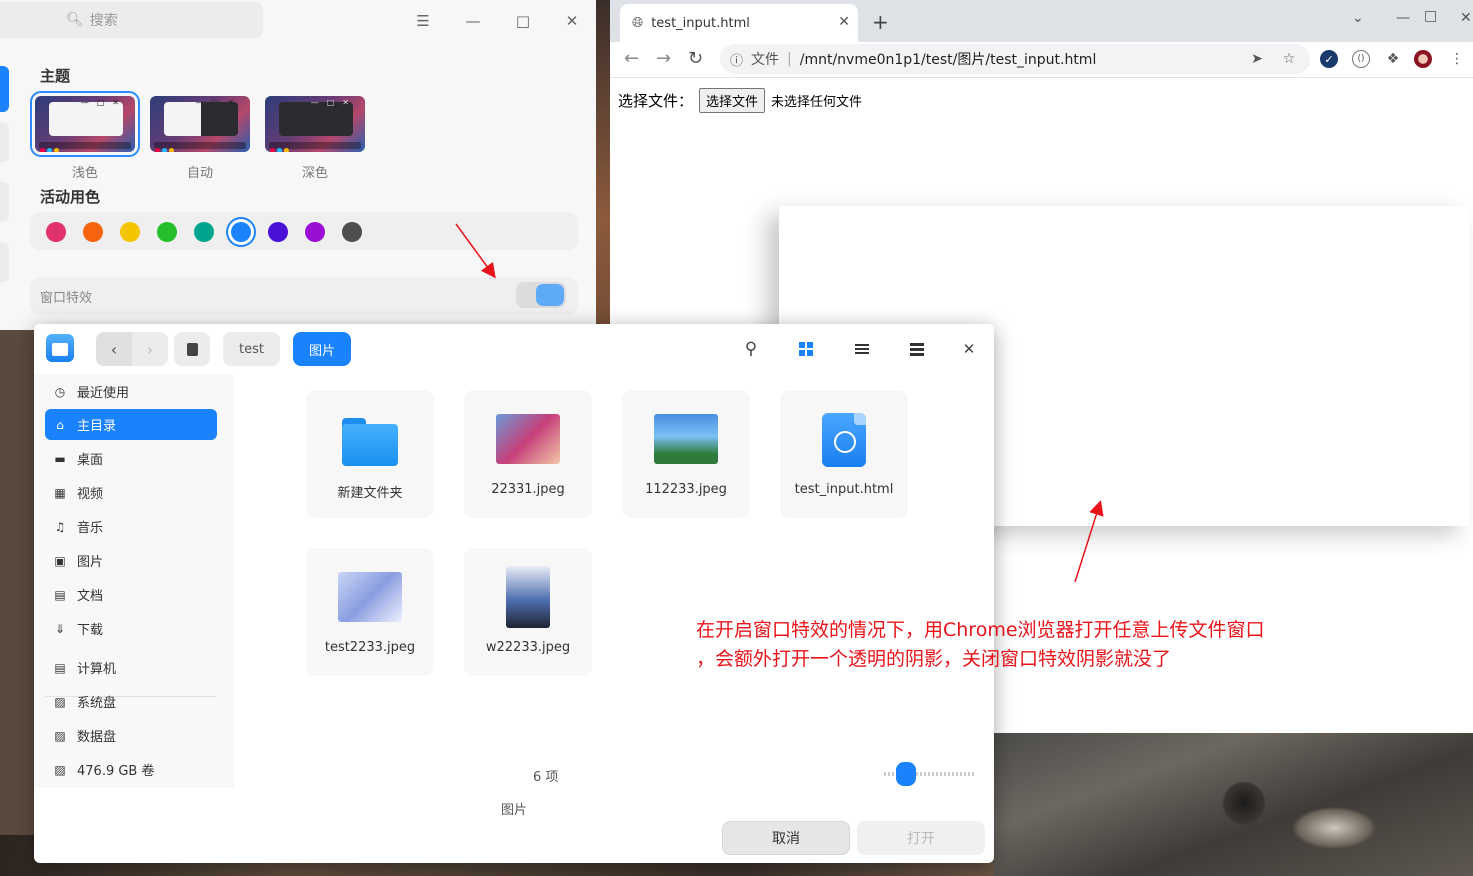 This screenshot has width=1473, height=876. I want to click on star-icon: ☆, so click(1289, 59).